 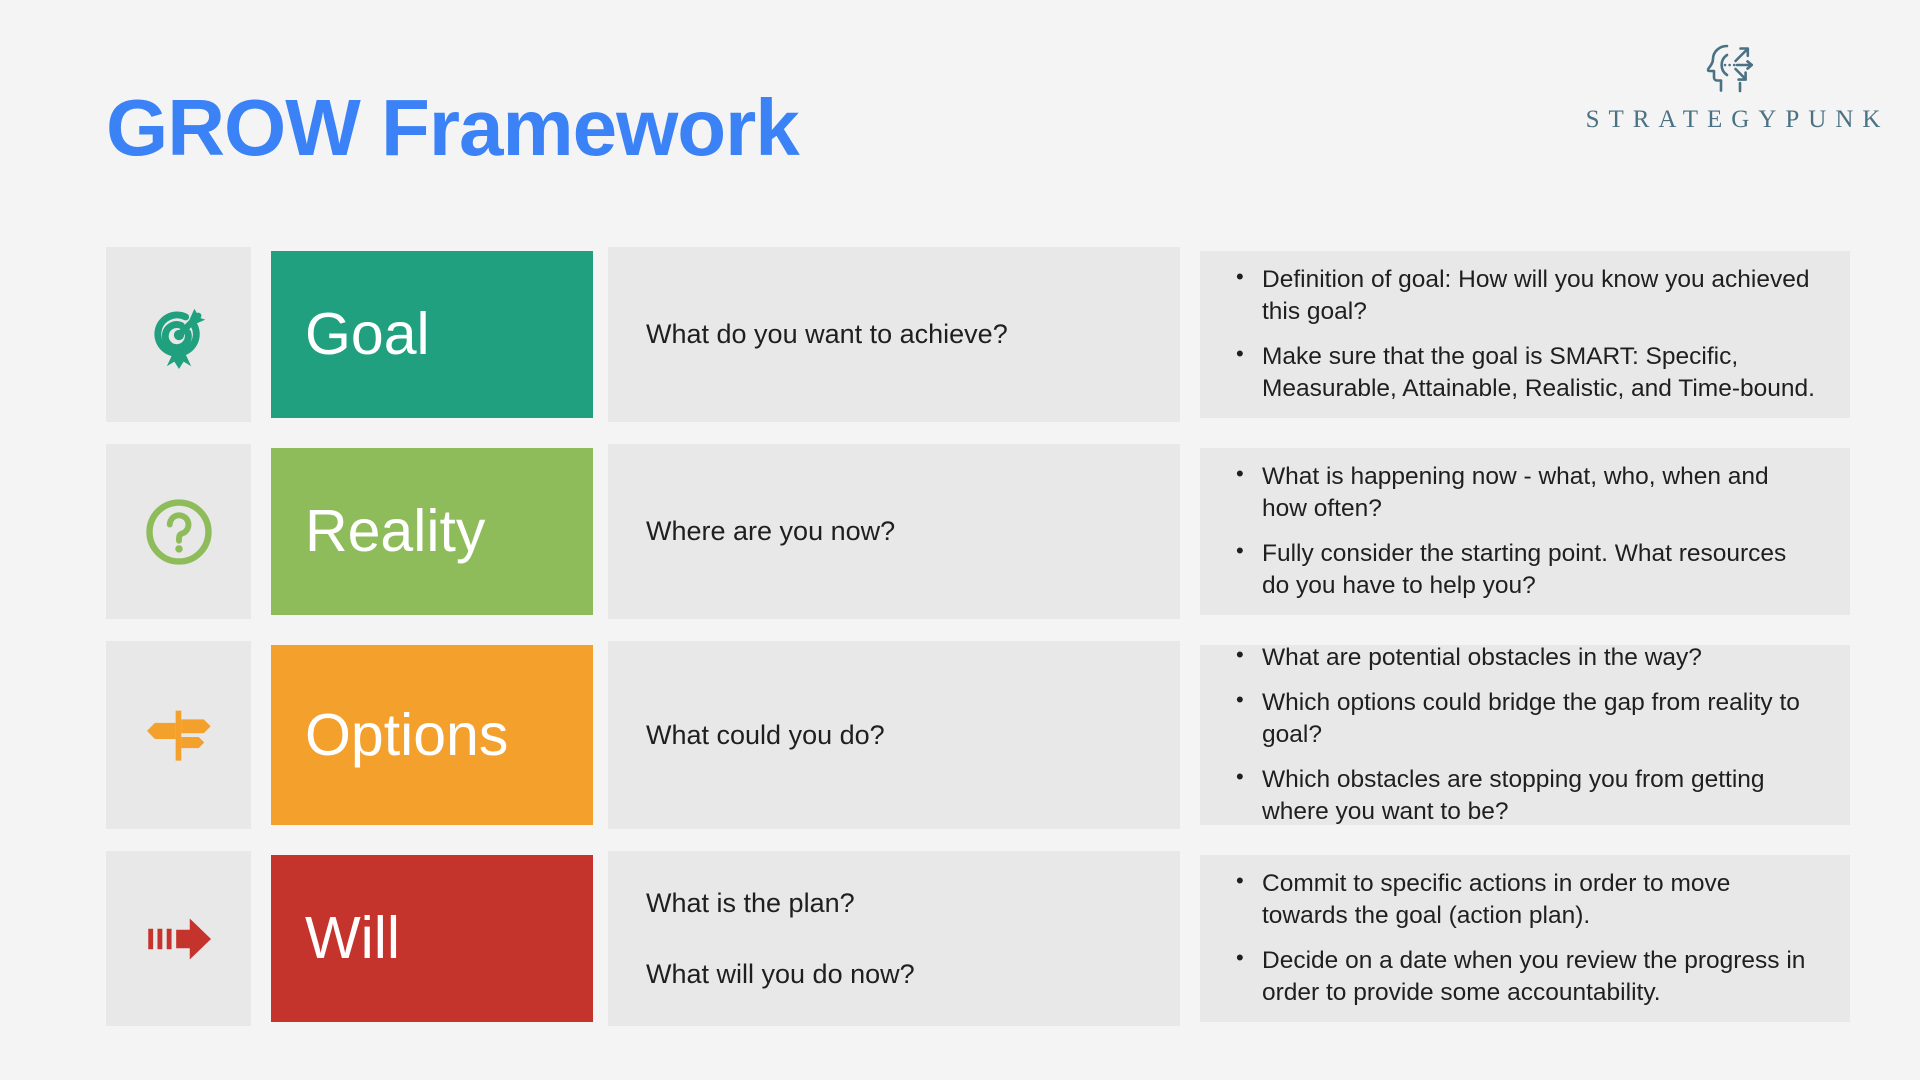 What do you see at coordinates (353, 938) in the screenshot?
I see `row-label-text: Will` at bounding box center [353, 938].